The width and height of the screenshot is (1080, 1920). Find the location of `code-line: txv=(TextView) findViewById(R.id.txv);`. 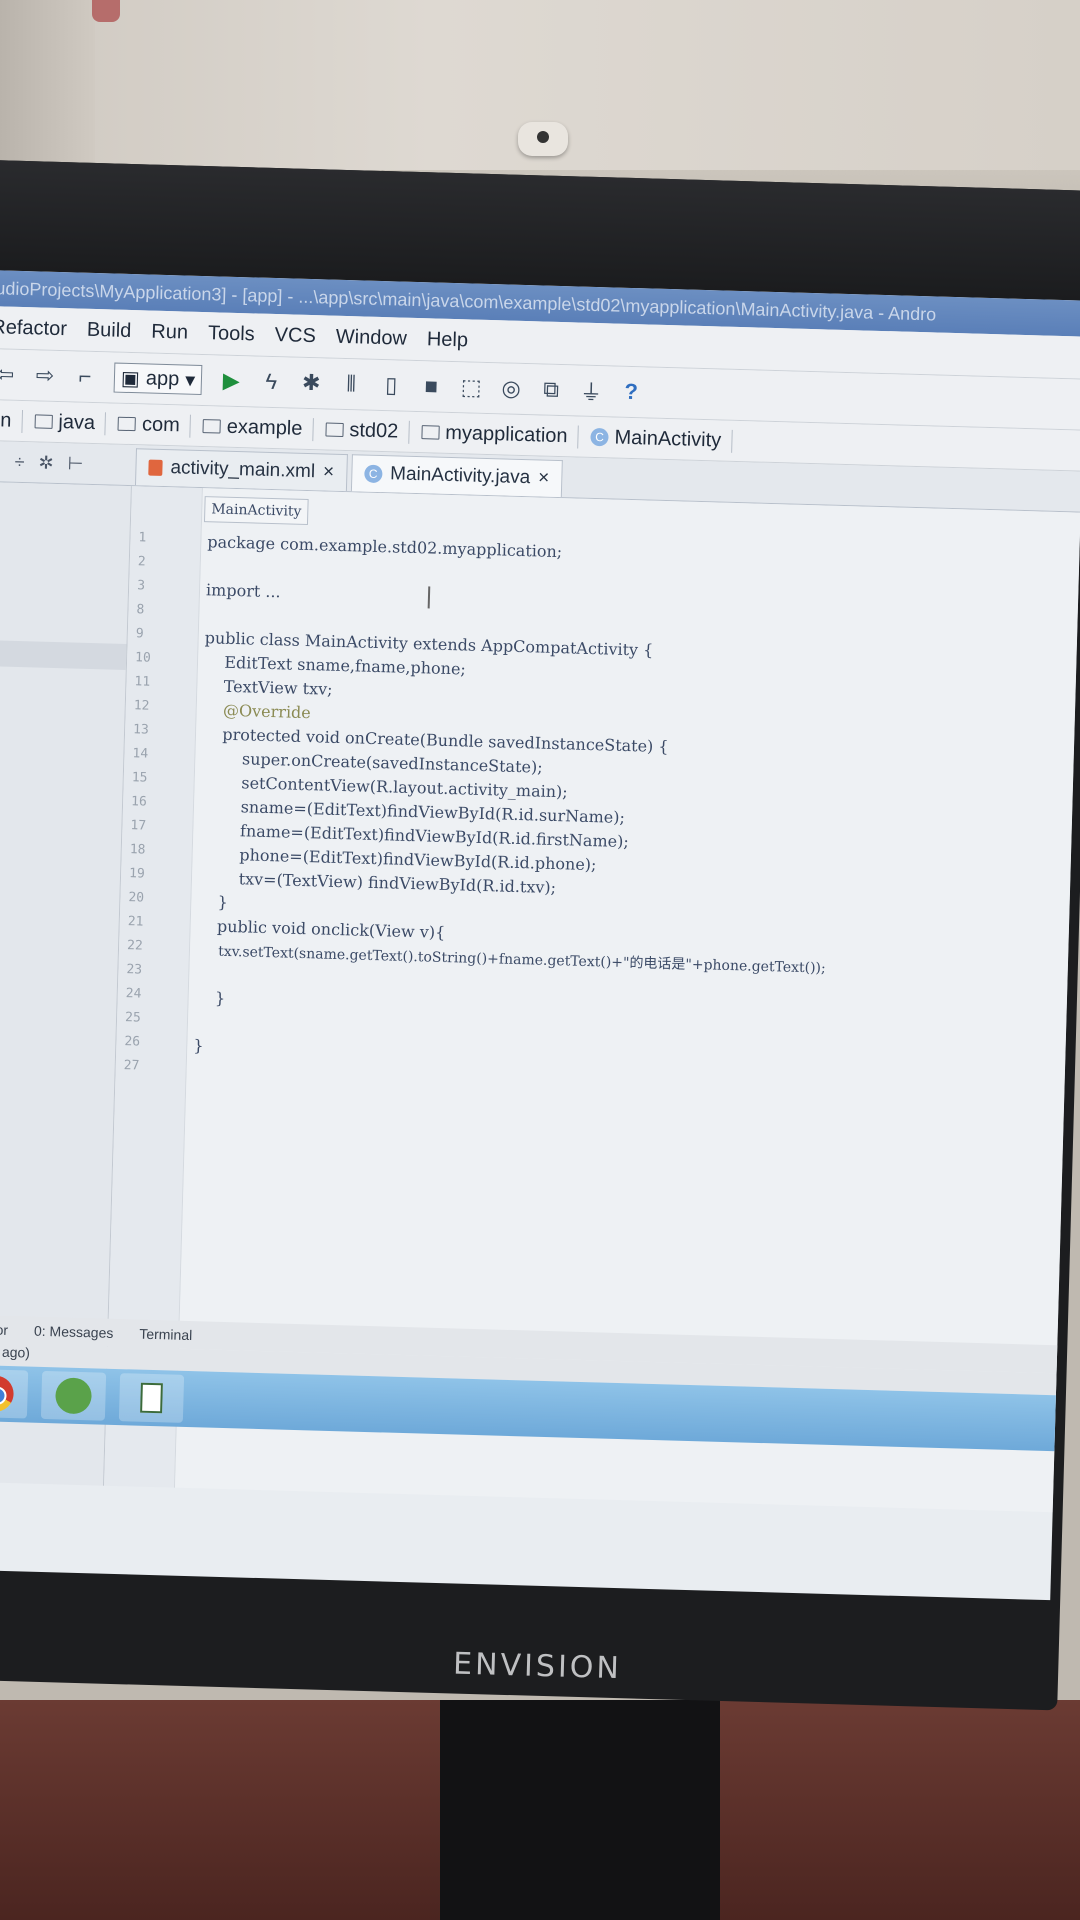

code-line: txv=(TextView) findViewById(R.id.txv); is located at coordinates (377, 883).